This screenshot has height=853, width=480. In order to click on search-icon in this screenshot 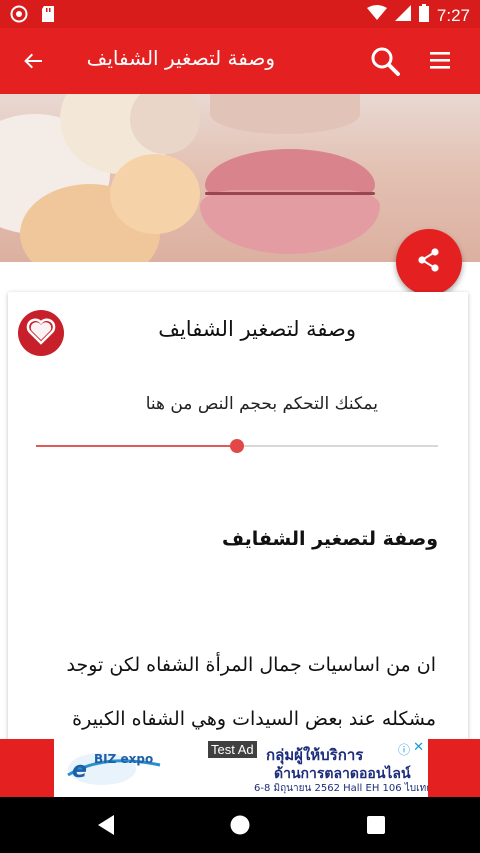, I will do `click(385, 61)`.